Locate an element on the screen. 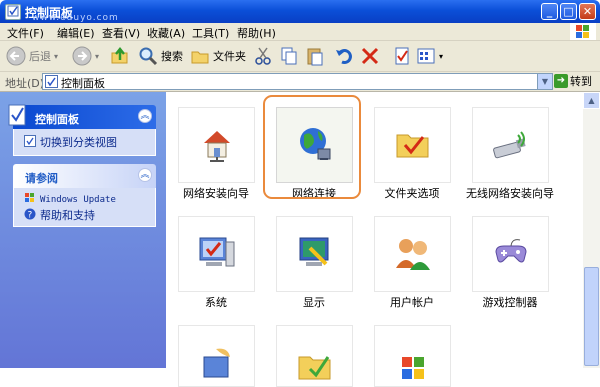 The width and height of the screenshot is (600, 387). network-setup-wizard-tile is located at coordinates (216, 145).